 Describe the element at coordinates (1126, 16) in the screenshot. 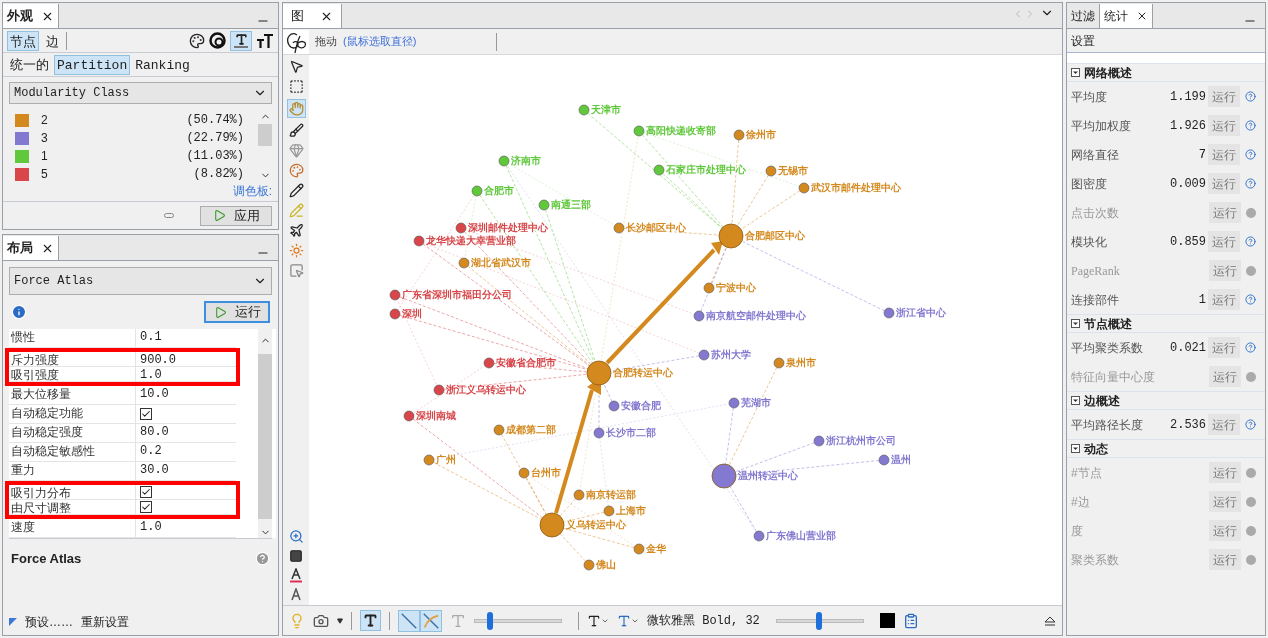

I see `panel-tab: 统计` at that location.